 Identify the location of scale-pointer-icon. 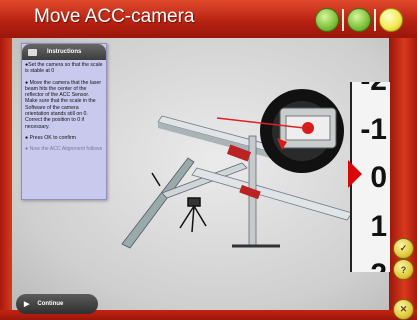
(355, 174).